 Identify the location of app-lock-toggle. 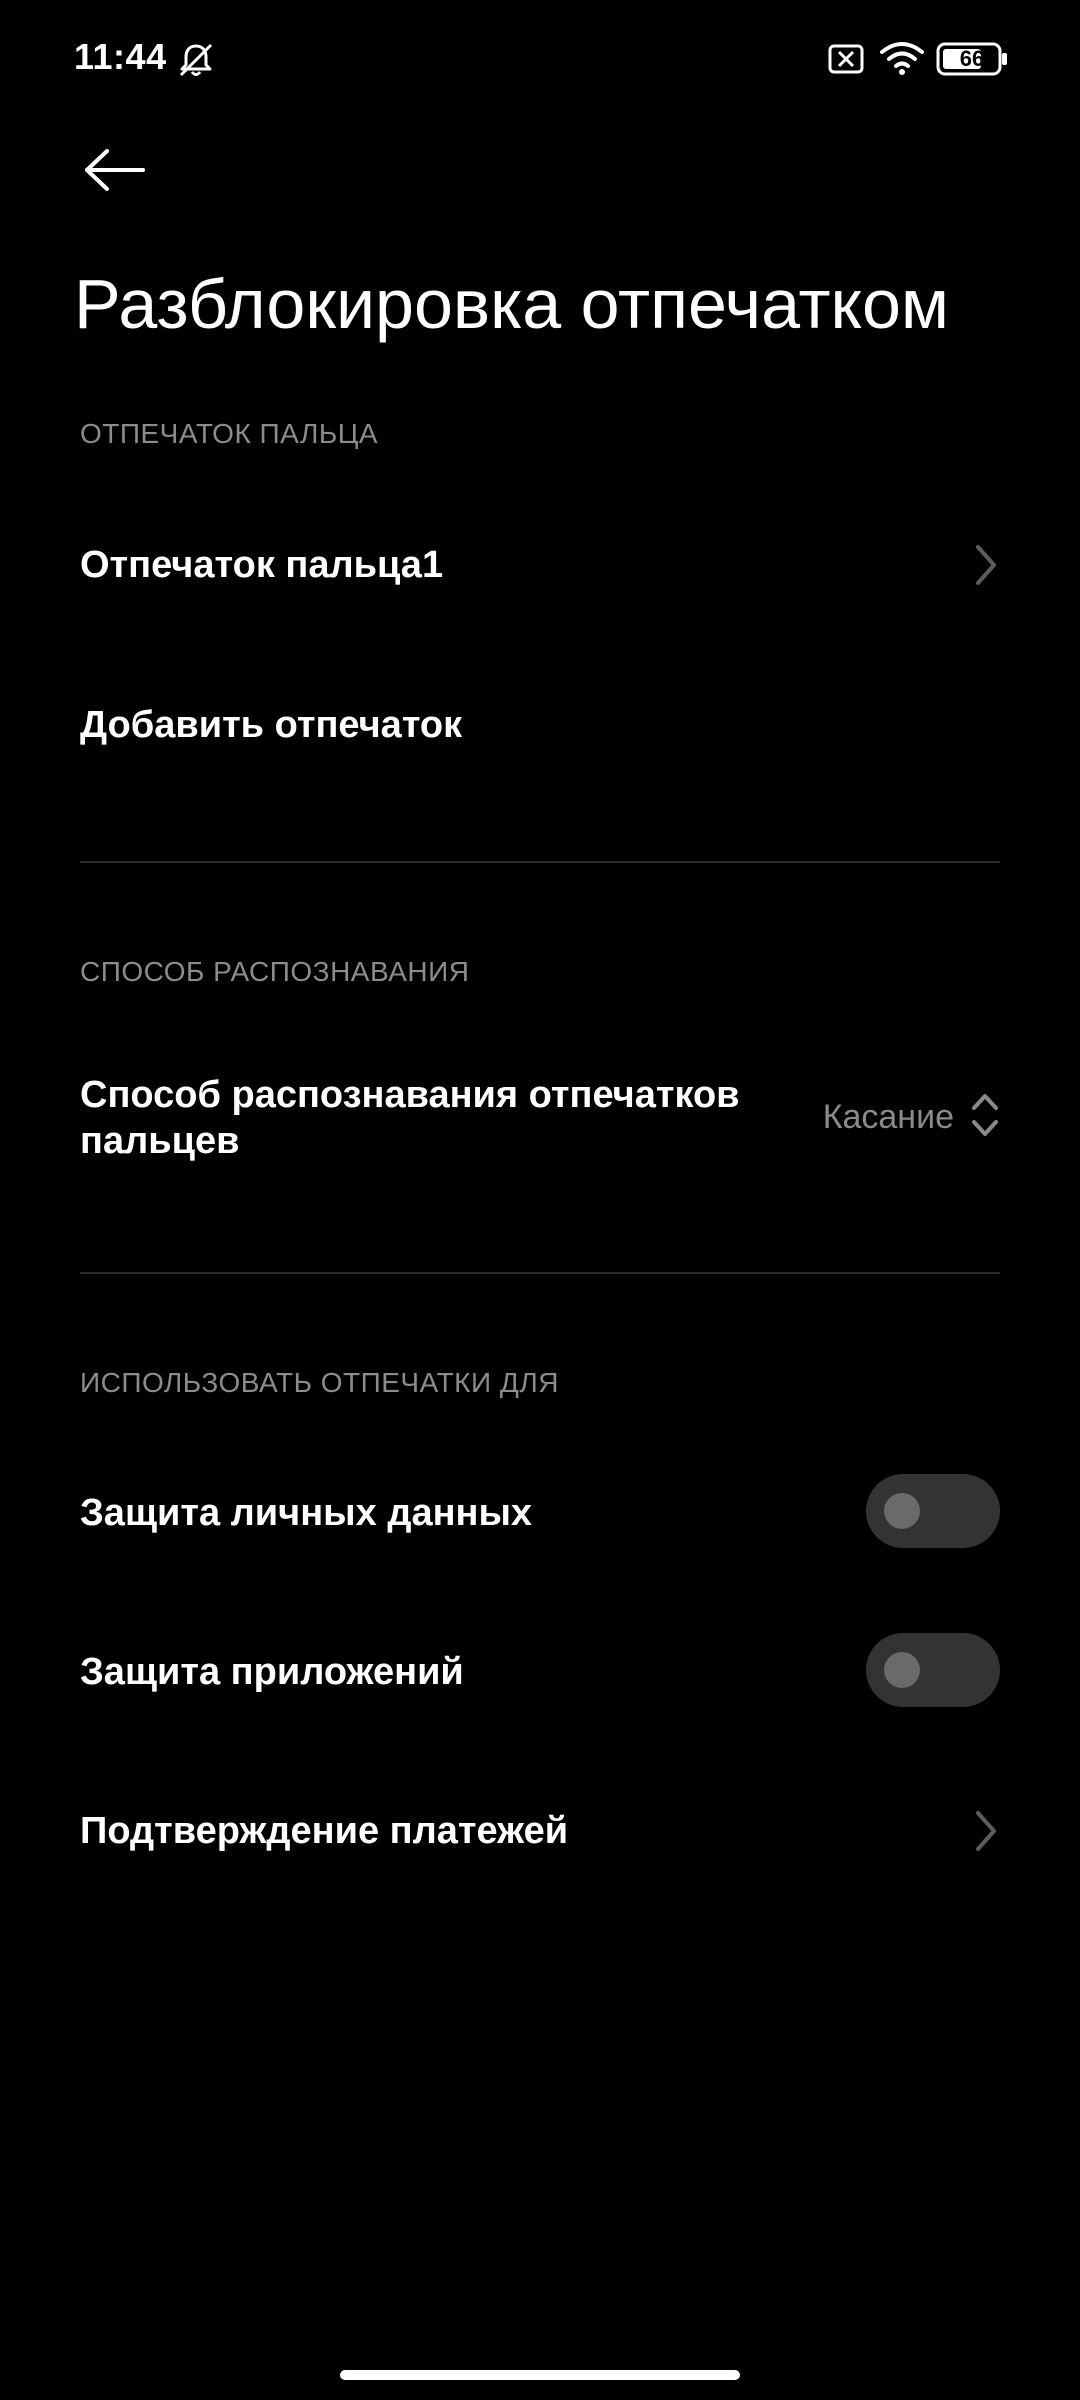
(933, 1670).